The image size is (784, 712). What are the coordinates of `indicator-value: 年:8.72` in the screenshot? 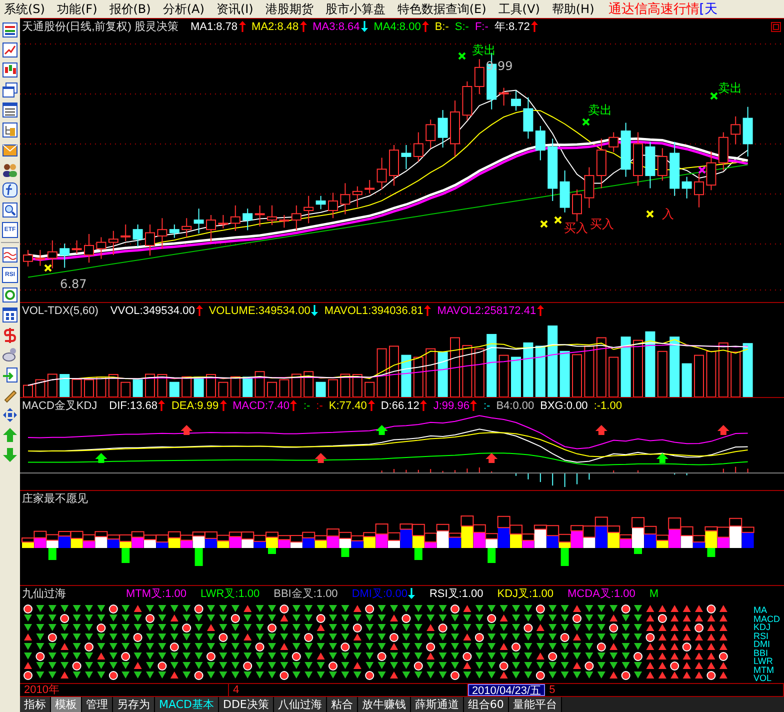 It's located at (512, 27).